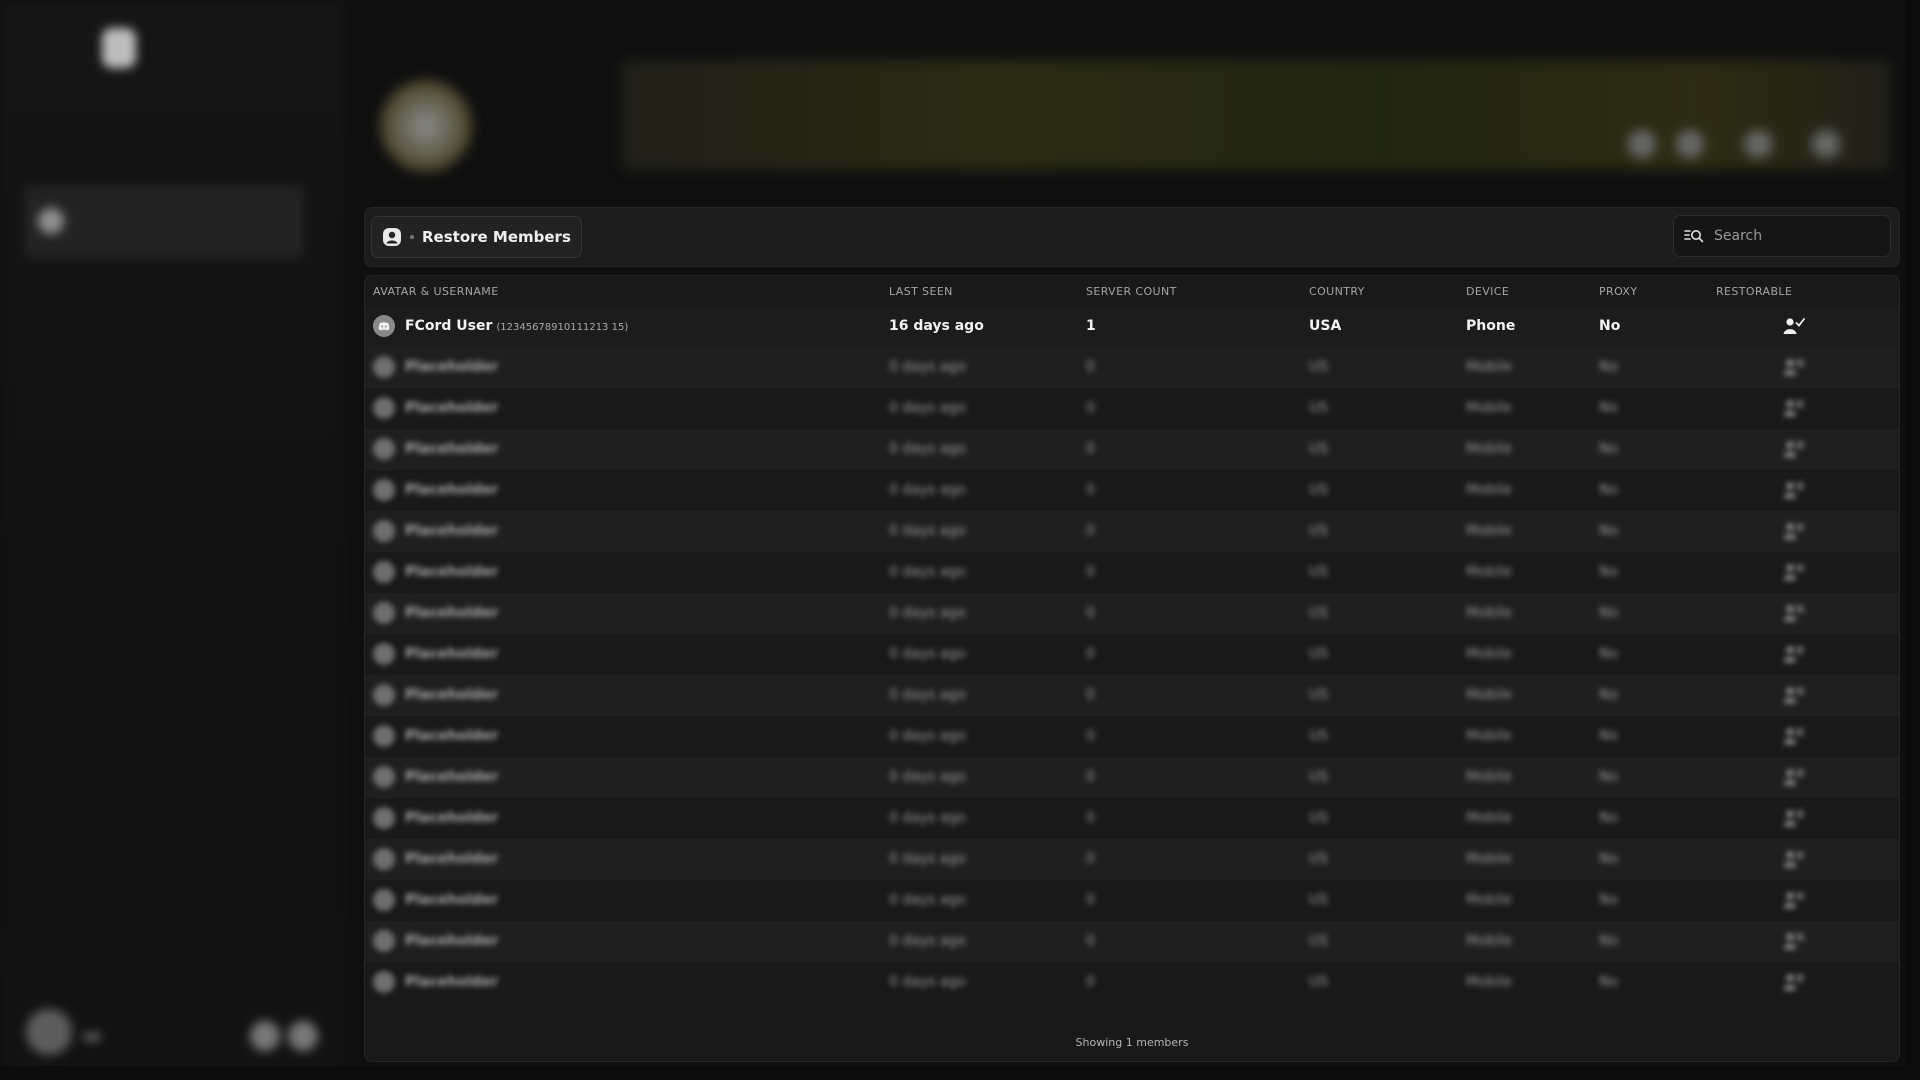 The image size is (1920, 1080). What do you see at coordinates (1794, 326) in the screenshot?
I see `user-check-icon` at bounding box center [1794, 326].